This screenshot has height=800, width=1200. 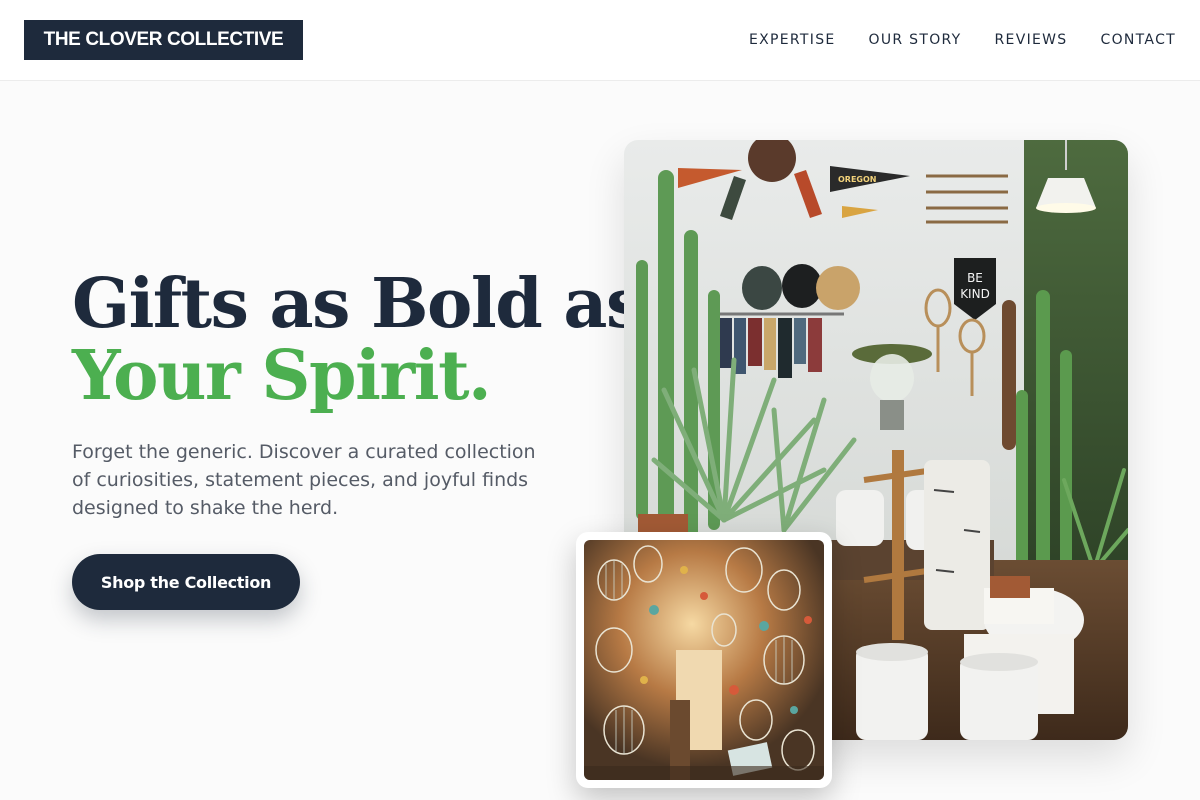 I want to click on nav-link-expertise: EXPERTISE, so click(x=792, y=40).